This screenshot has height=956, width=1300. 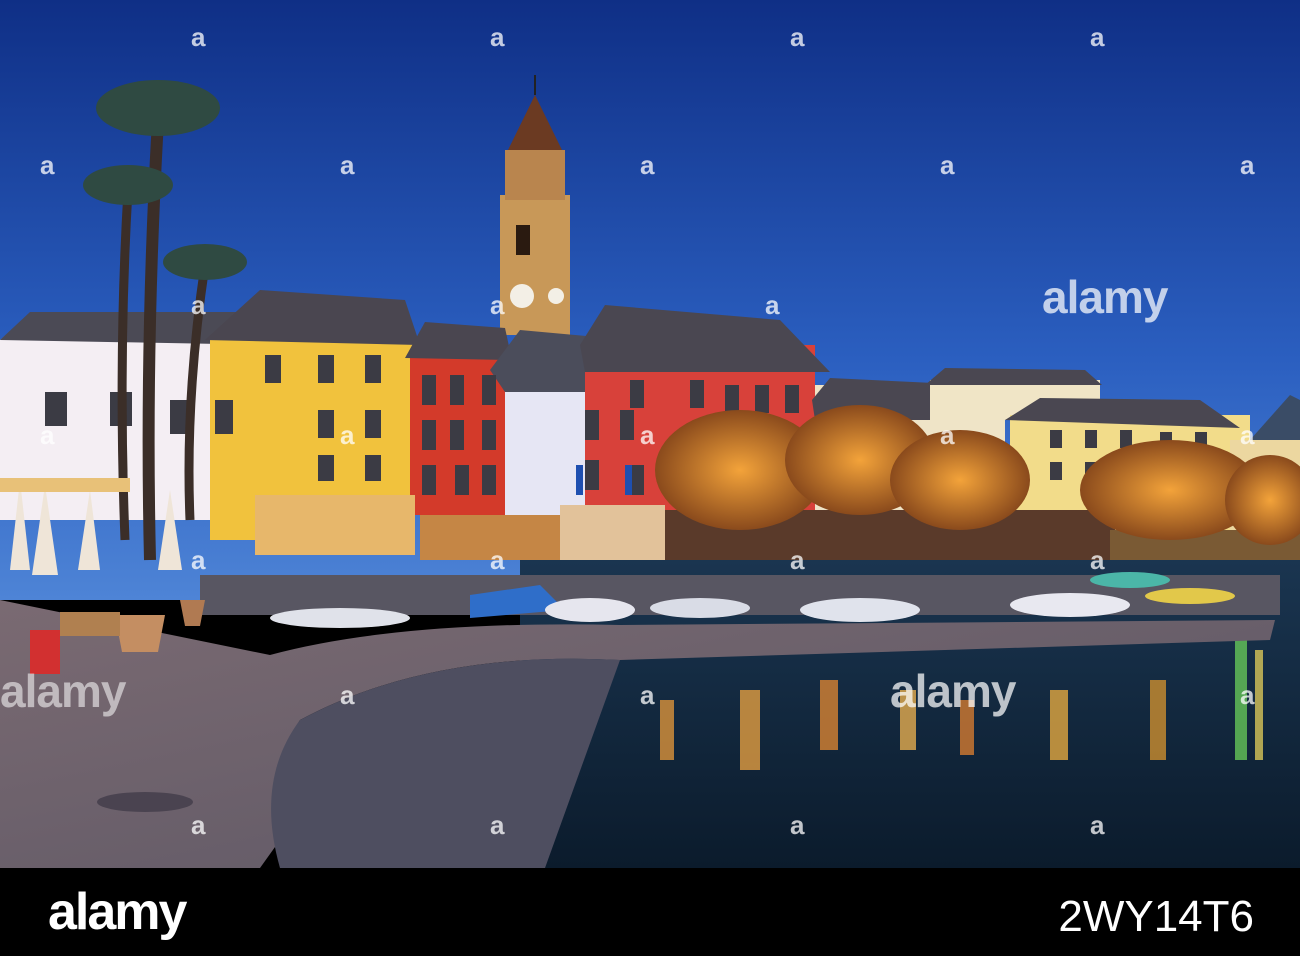 I want to click on footer-logo: alamy, so click(x=117, y=912).